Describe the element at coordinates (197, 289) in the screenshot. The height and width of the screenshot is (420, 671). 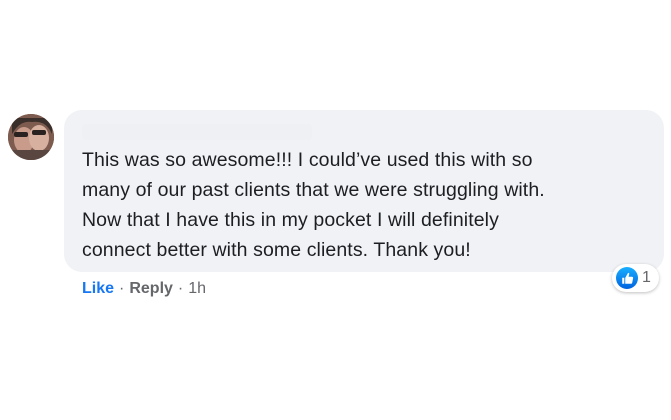
I see `timestamp: 1h` at that location.